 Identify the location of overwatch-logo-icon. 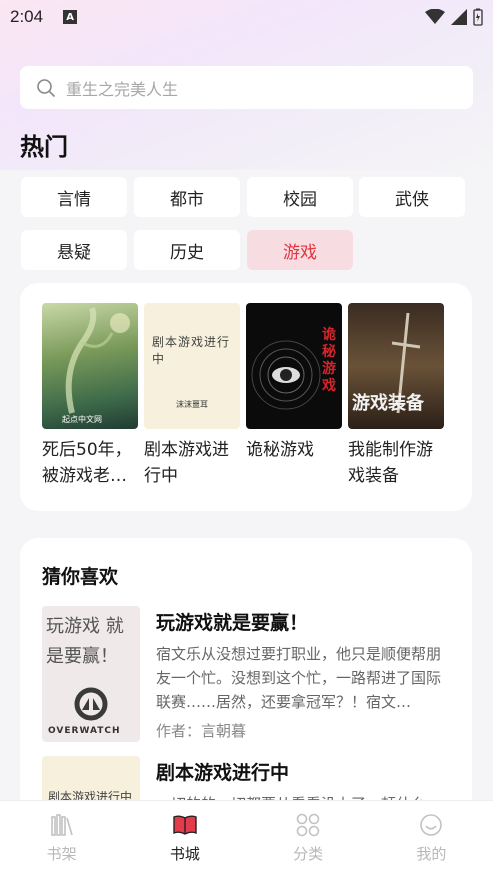
(91, 704).